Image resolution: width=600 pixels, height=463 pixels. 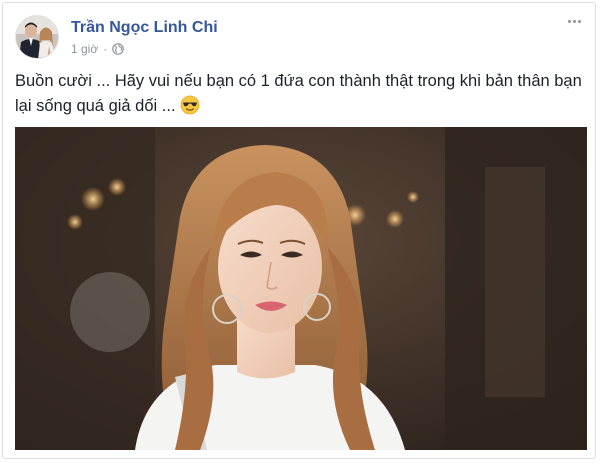 I want to click on post-timestamp: 1 giờ, so click(x=84, y=49).